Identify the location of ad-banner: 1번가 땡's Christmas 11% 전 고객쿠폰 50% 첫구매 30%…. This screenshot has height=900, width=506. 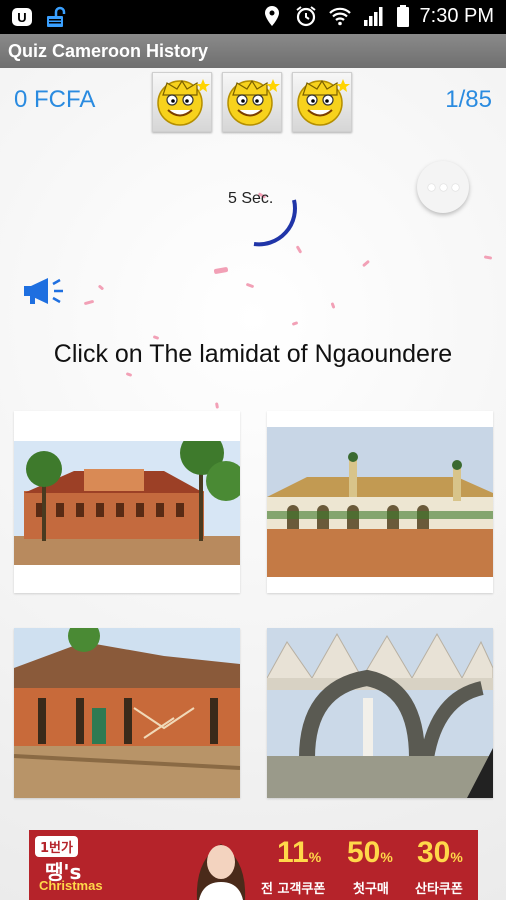
(253, 865).